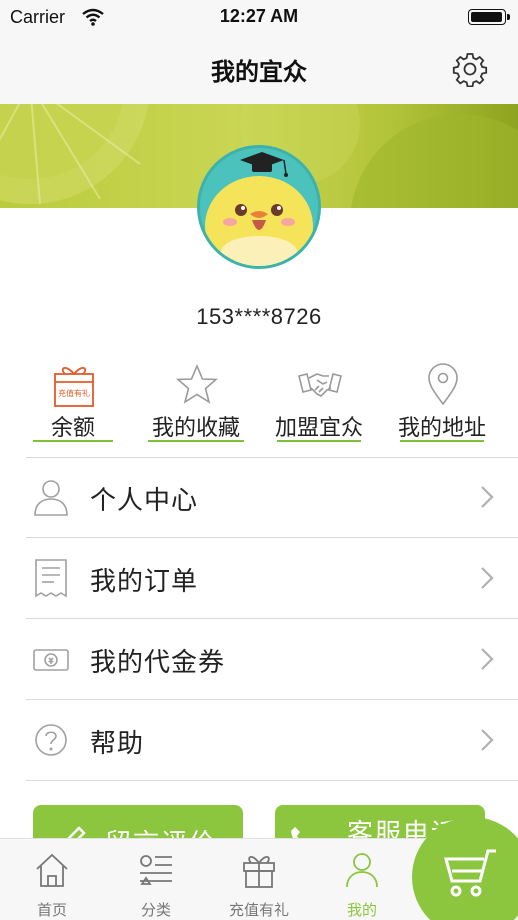  I want to click on quick-action-label: 我的收藏, so click(195, 427).